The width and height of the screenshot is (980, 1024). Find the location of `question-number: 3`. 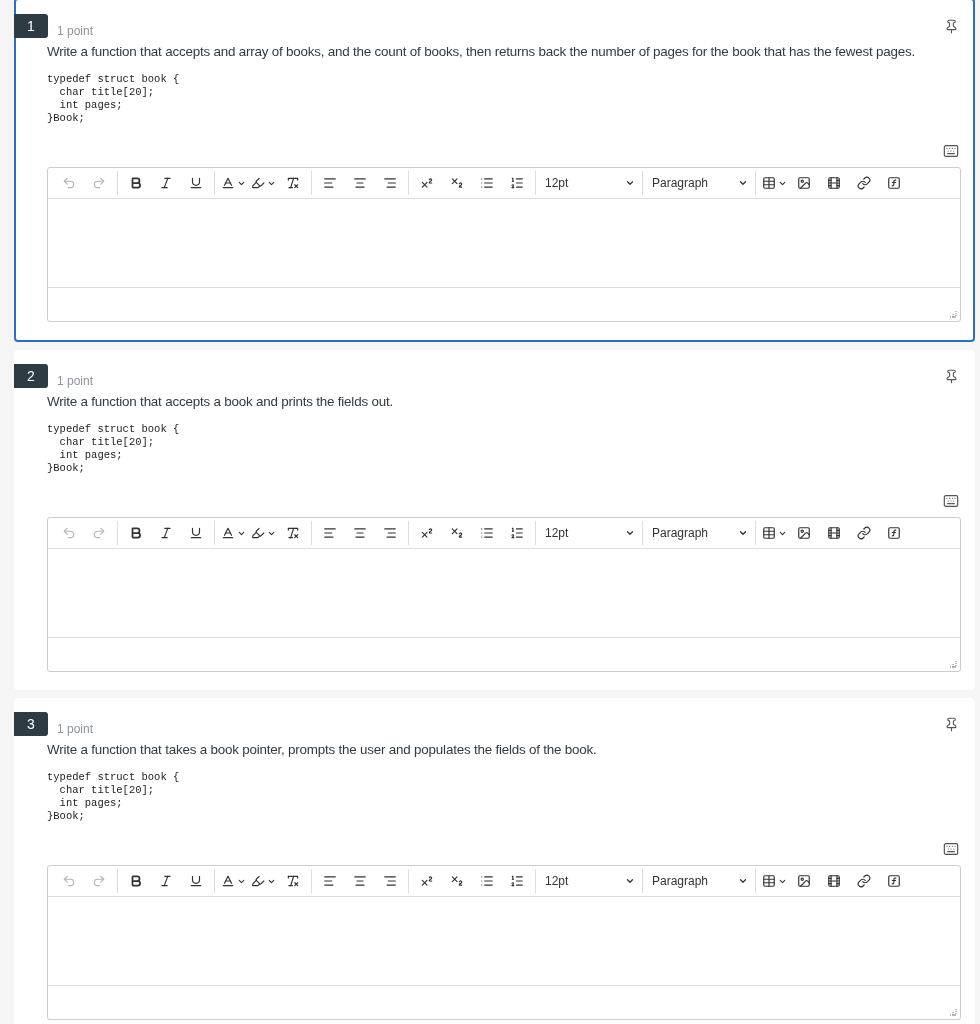

question-number: 3 is located at coordinates (31, 724).